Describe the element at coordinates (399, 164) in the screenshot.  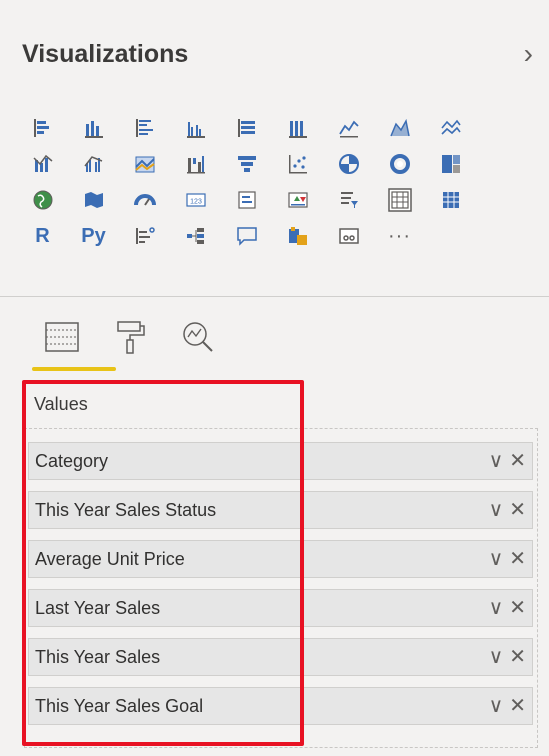
I see `donut-chart-icon` at that location.